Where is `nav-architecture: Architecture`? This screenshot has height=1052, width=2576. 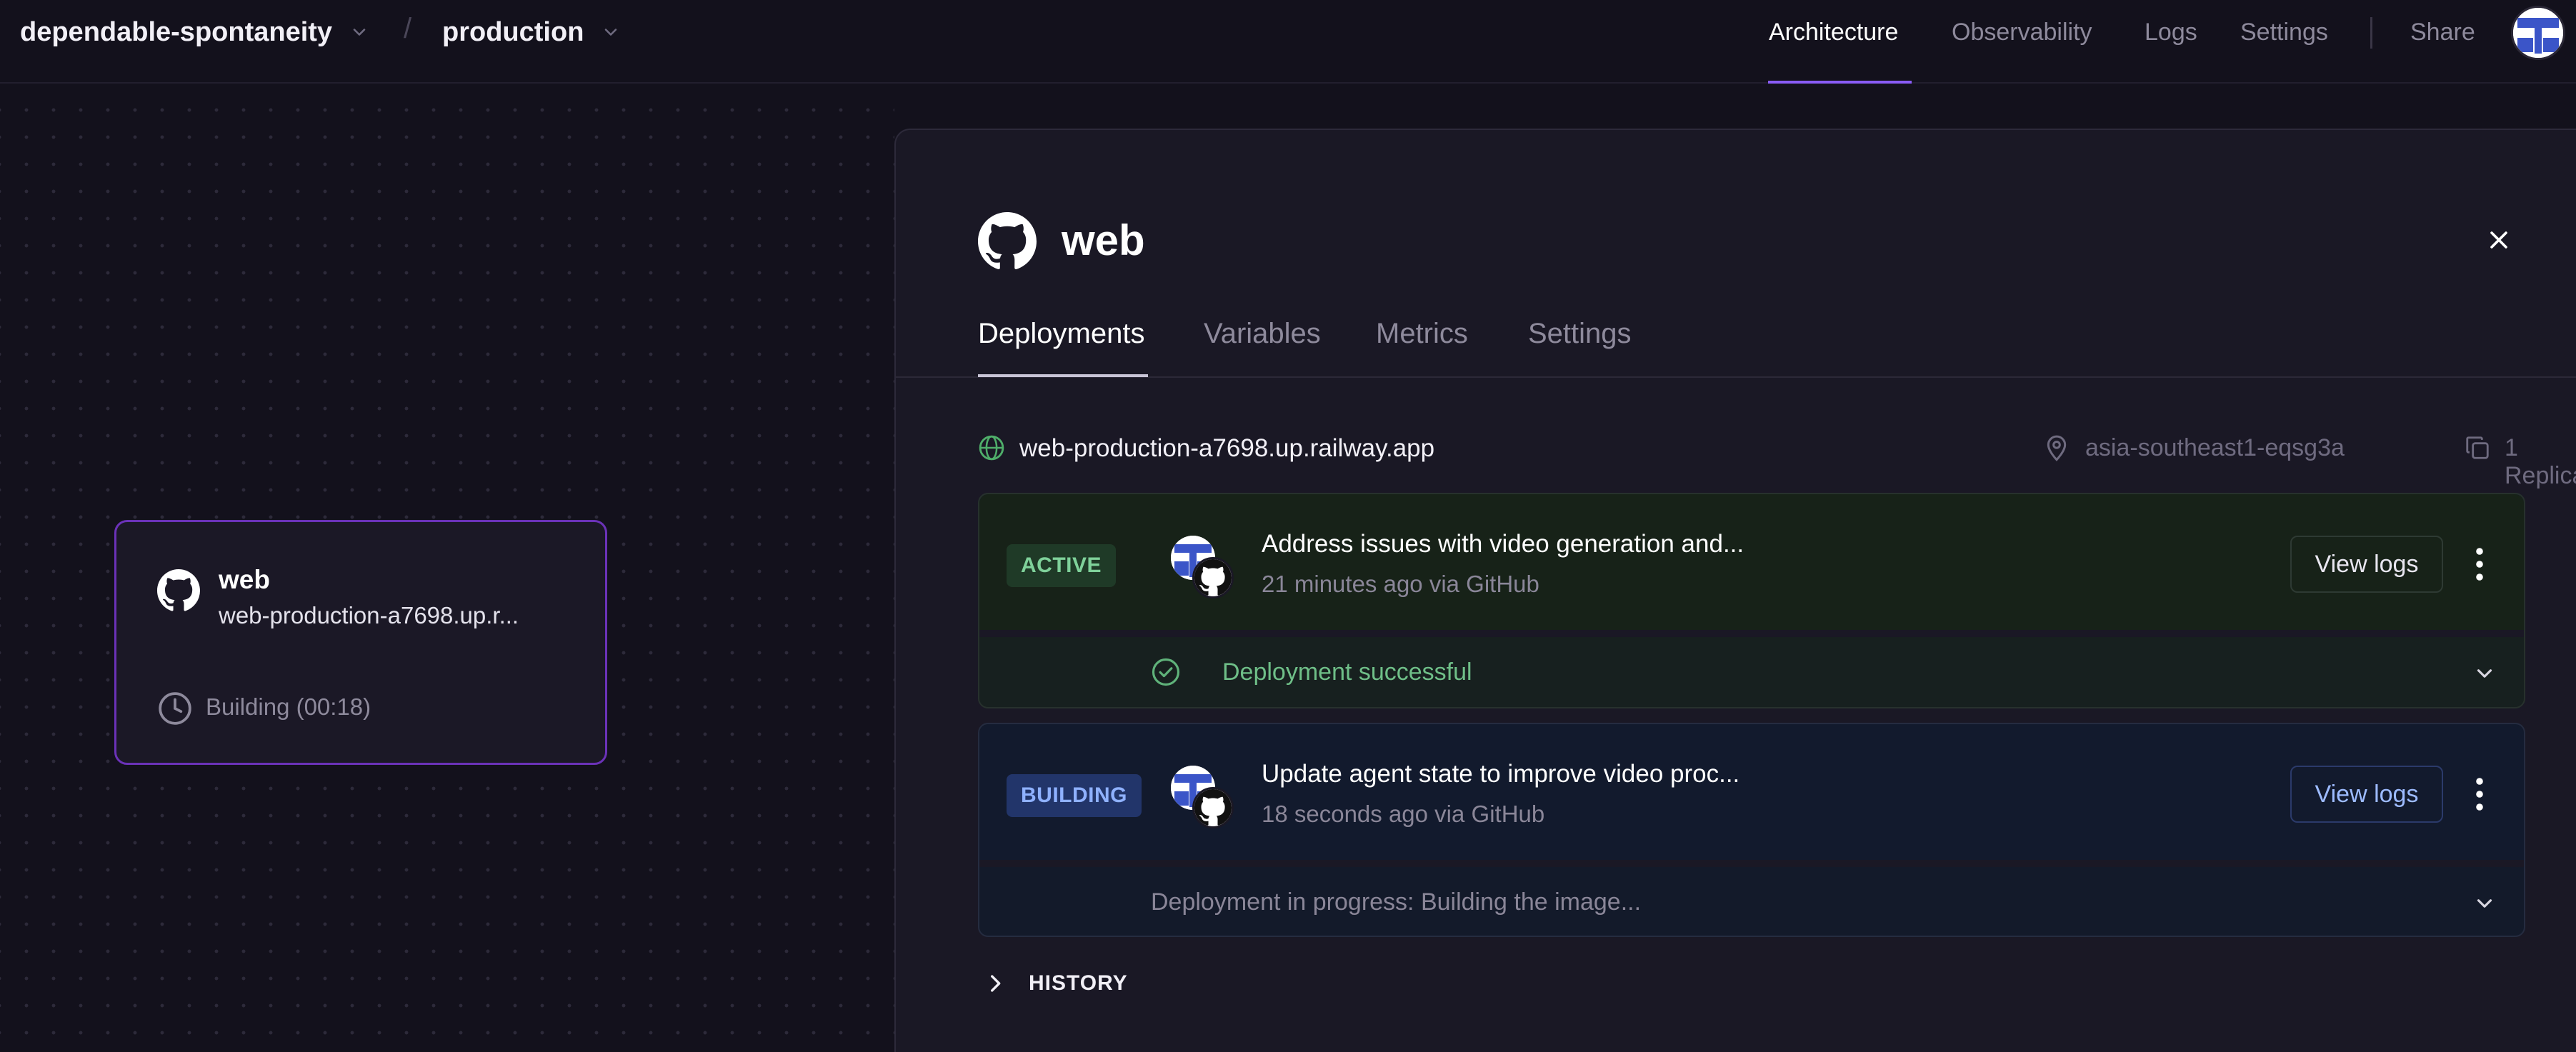
nav-architecture: Architecture is located at coordinates (1834, 32).